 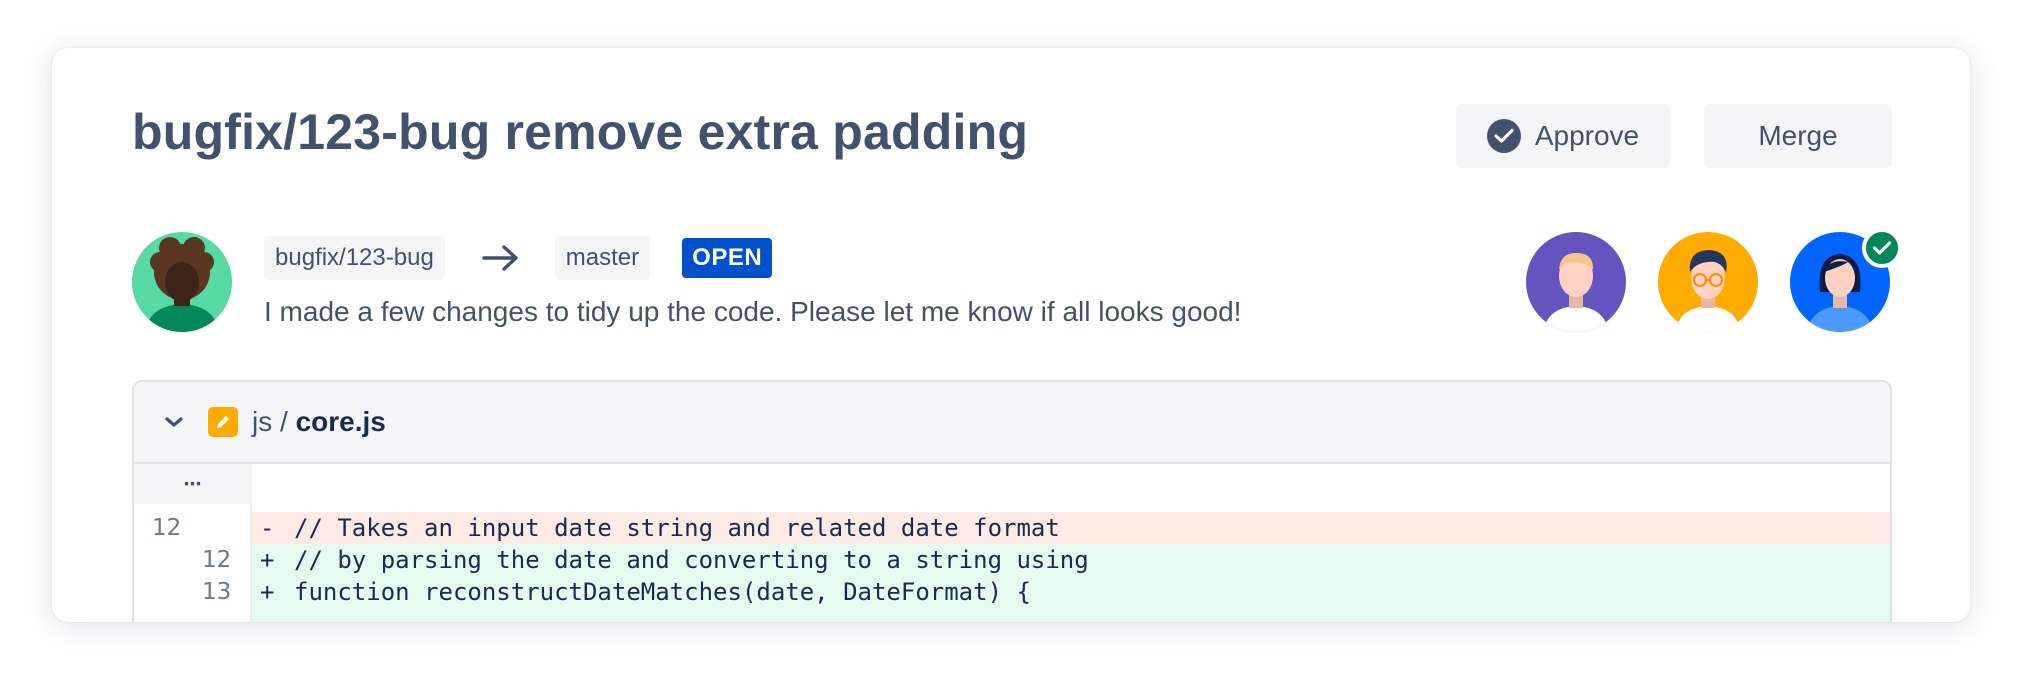 I want to click on source-branch: bugfix/123-bug, so click(x=354, y=258).